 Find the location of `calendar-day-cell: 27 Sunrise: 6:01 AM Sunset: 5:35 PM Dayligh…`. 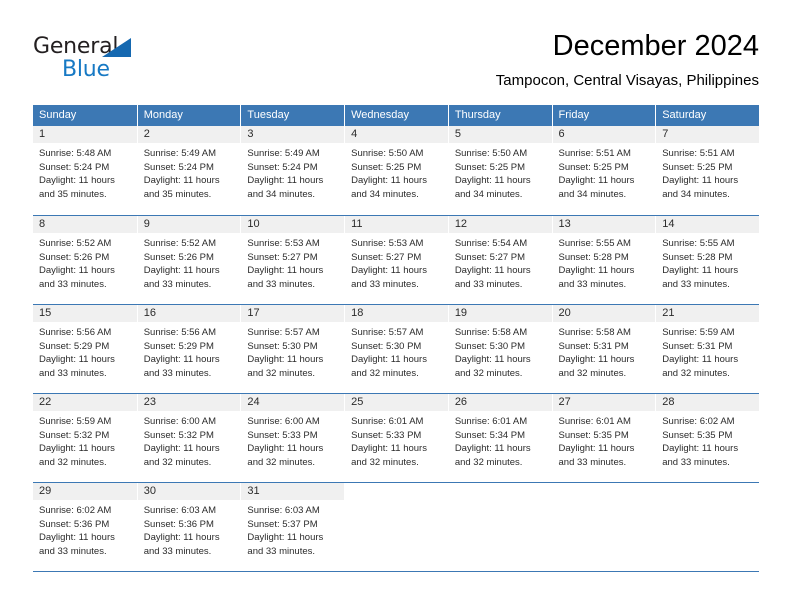

calendar-day-cell: 27 Sunrise: 6:01 AM Sunset: 5:35 PM Dayligh… is located at coordinates (603, 438).